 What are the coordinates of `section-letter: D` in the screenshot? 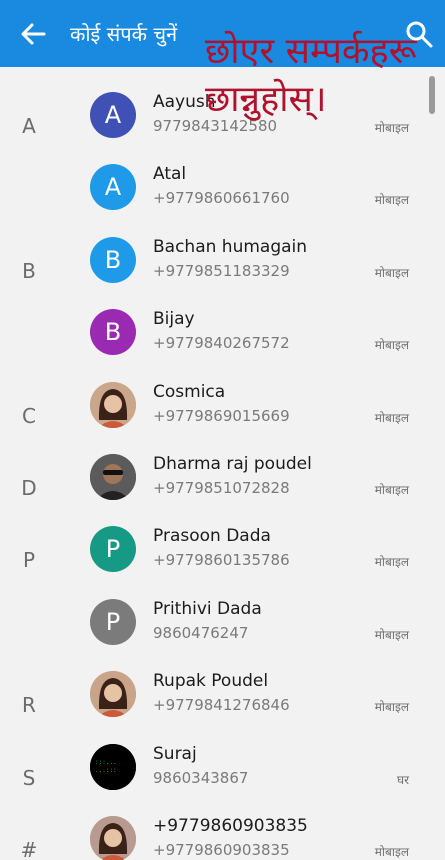 It's located at (29, 488).